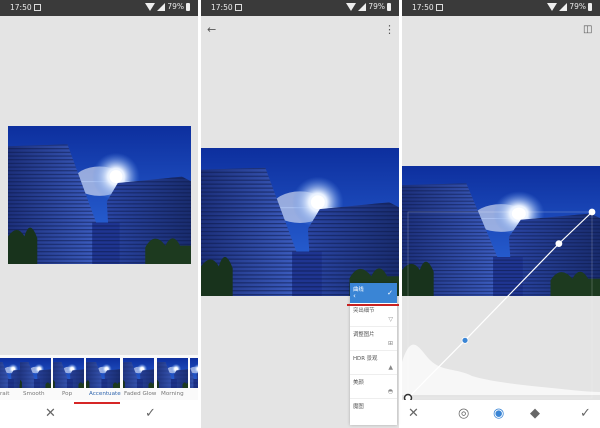  I want to click on bottom-toolbar: ✕ ◎ ◉ ◆ ✓, so click(501, 414).